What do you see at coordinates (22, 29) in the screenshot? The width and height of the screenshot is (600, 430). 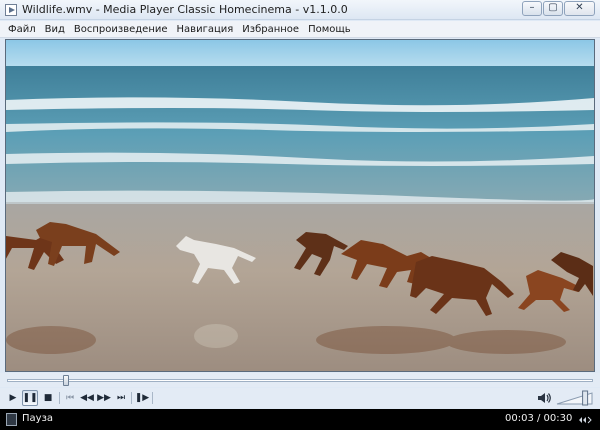 I see `menu-file: Файл` at bounding box center [22, 29].